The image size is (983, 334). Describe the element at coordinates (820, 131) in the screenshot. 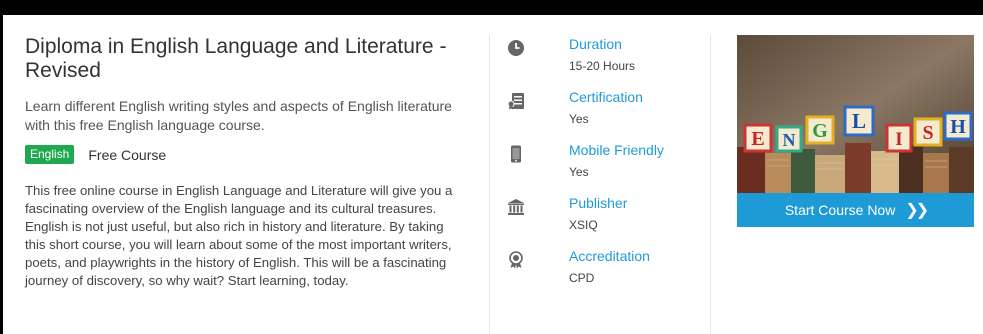

I see `block-letter: G` at that location.